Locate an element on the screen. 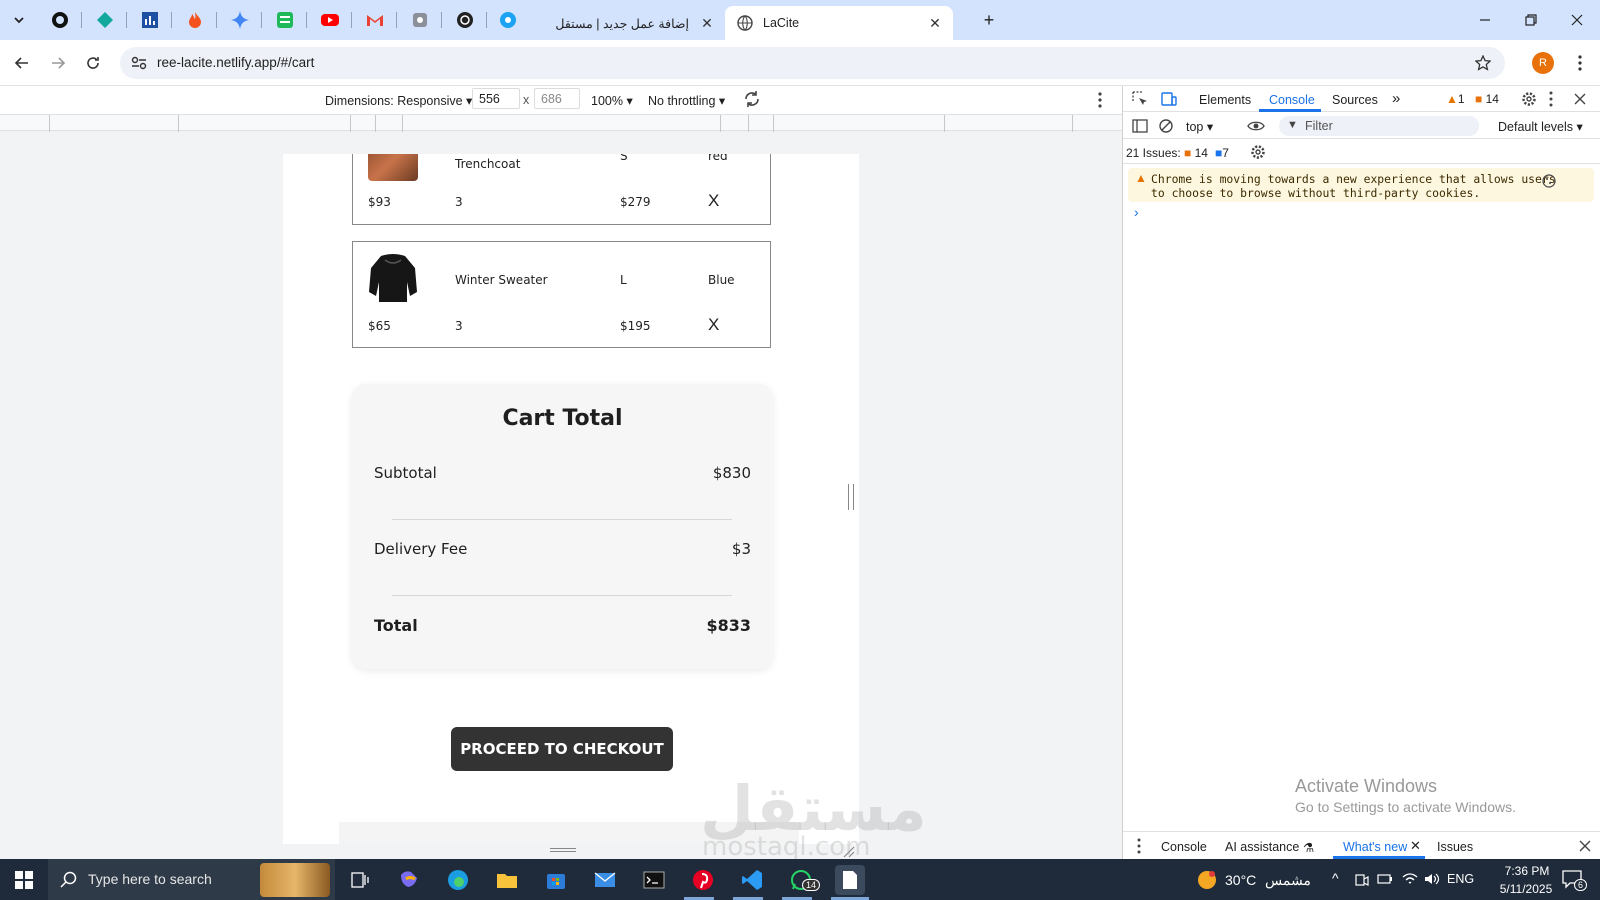 This screenshot has width=1600, height=900. tab-sources: Sources is located at coordinates (1355, 100).